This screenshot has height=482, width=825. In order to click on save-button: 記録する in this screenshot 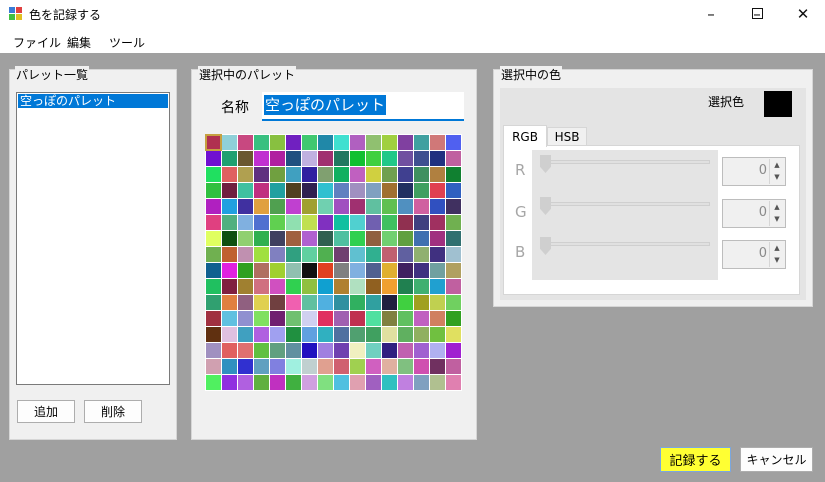, I will do `click(695, 459)`.